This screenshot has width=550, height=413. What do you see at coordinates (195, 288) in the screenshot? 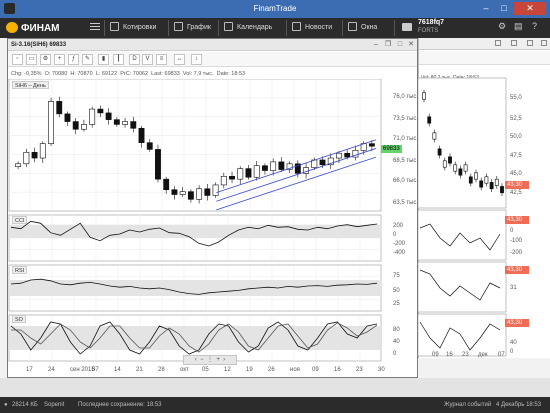
I see `rsi-band` at bounding box center [195, 288].